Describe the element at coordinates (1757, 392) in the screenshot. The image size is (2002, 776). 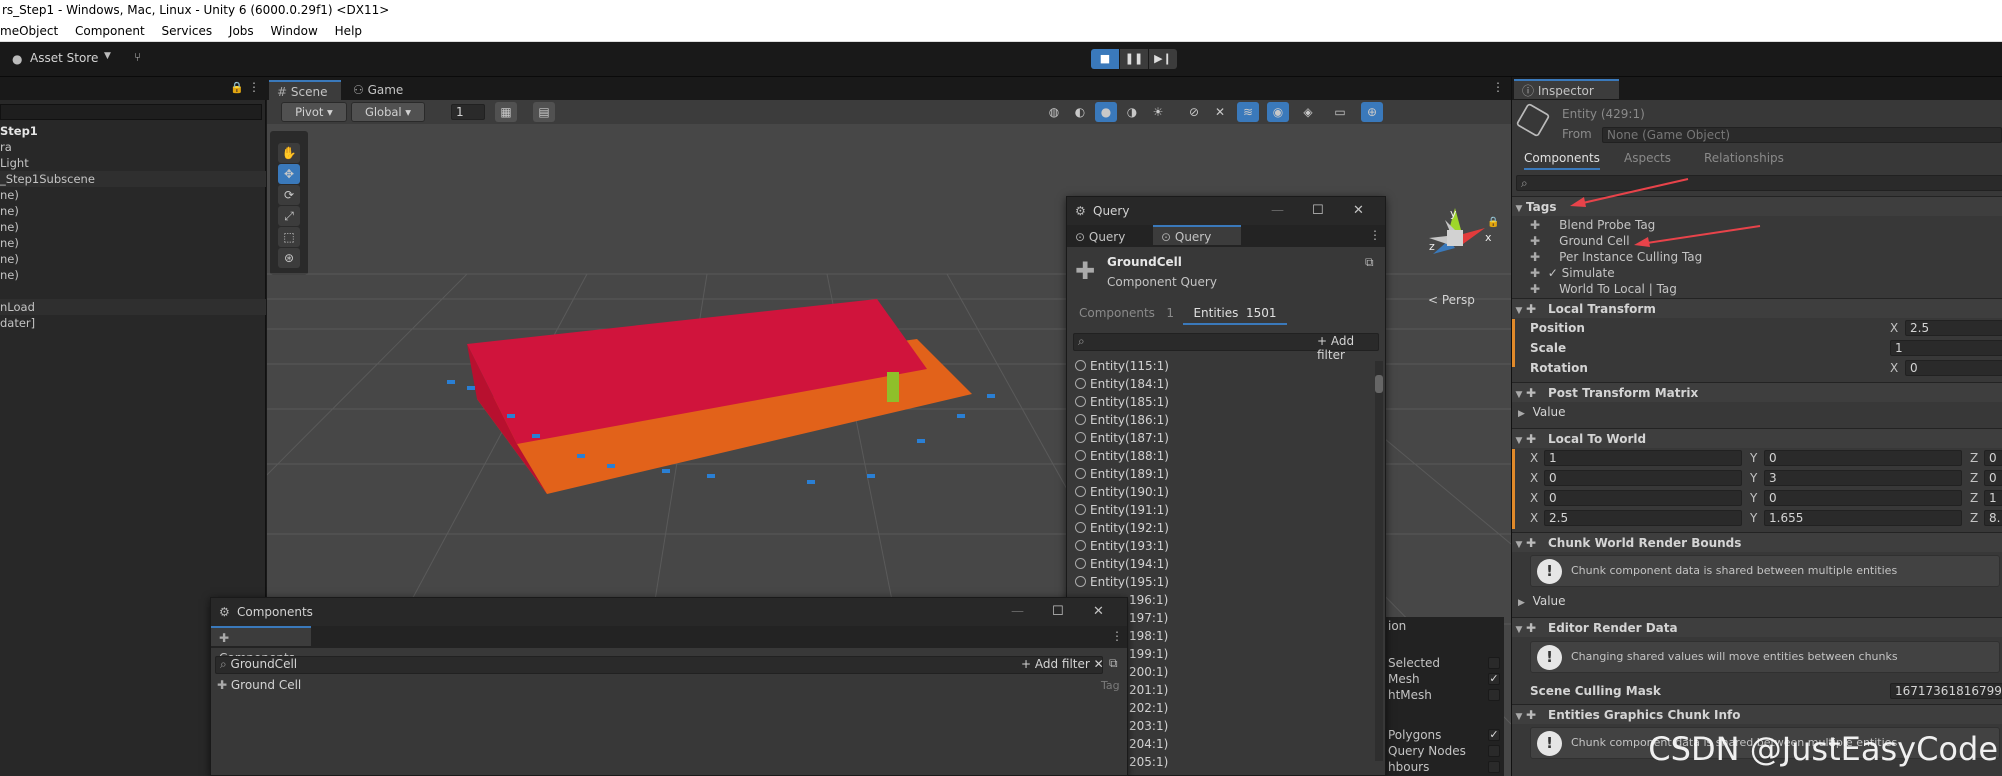
I see `post-transform-header: ▼ ✚ Post Transform Matrix` at that location.